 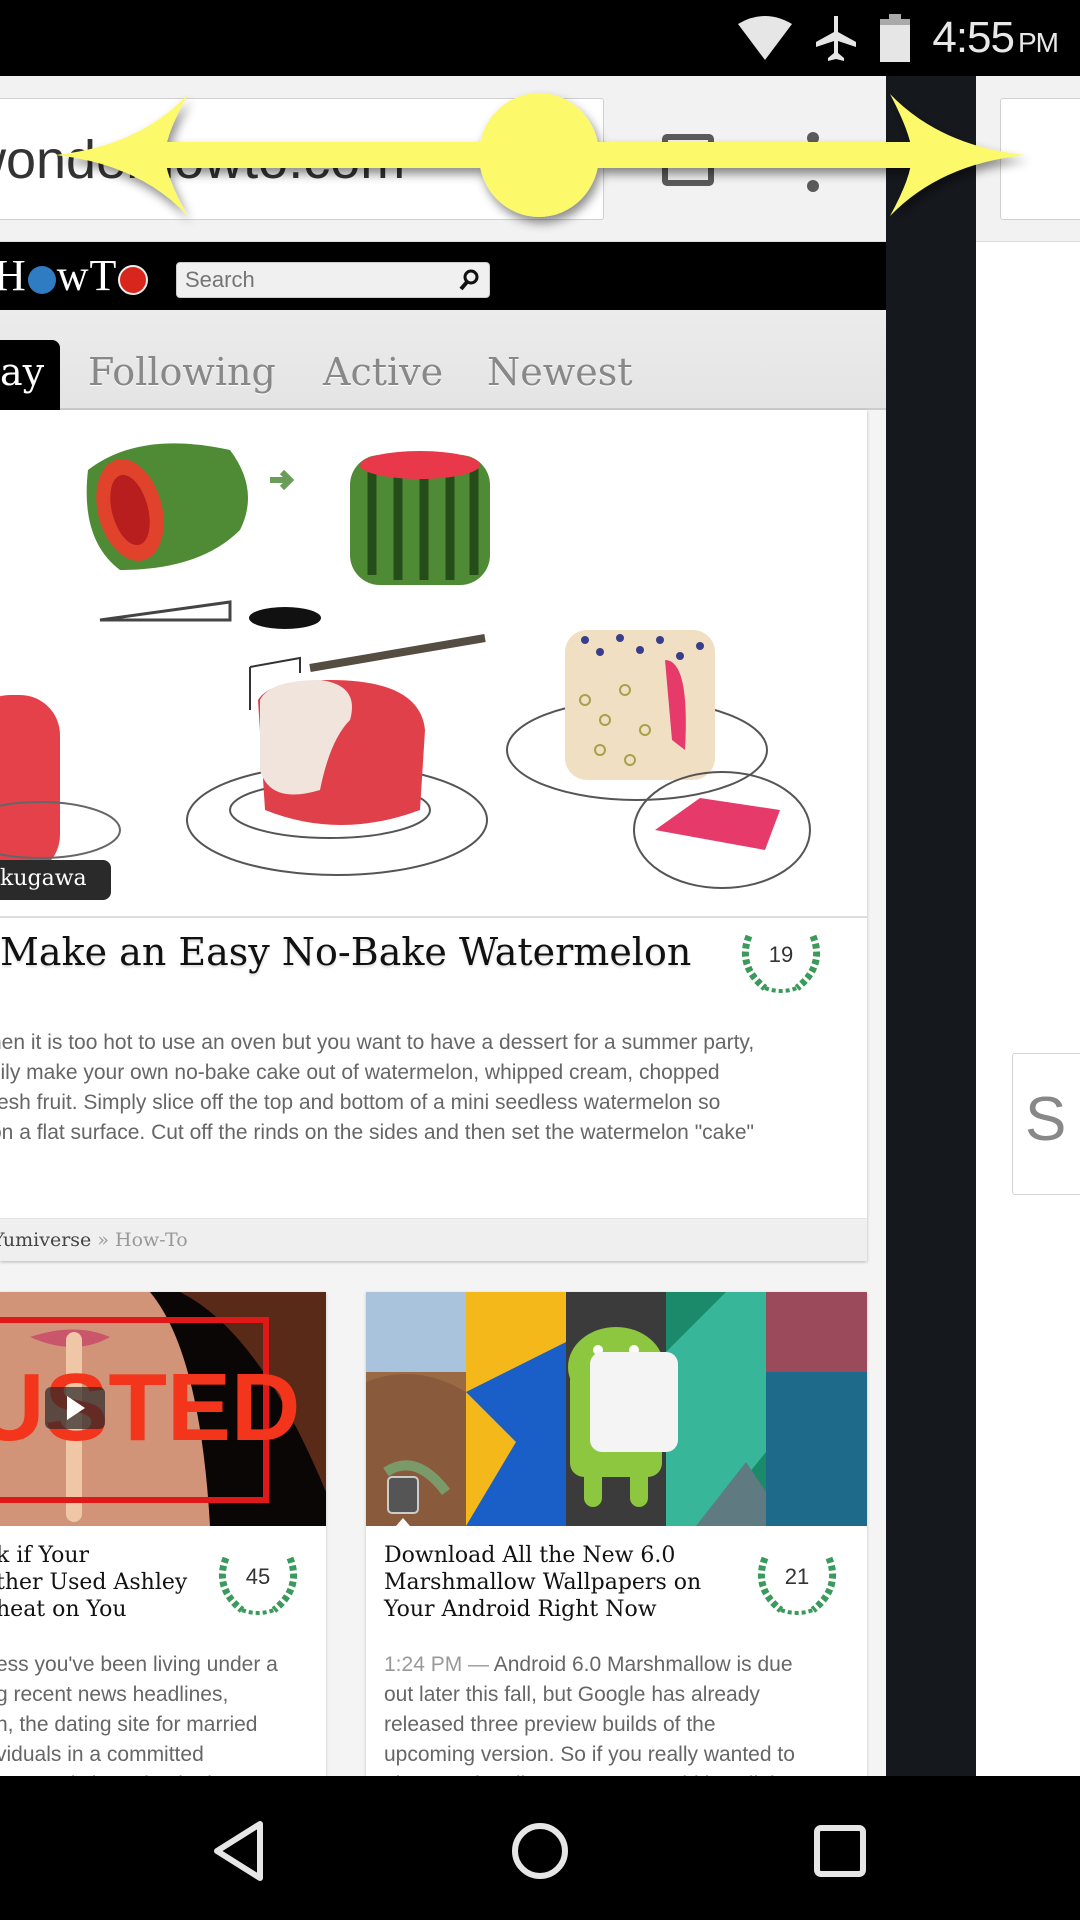 I want to click on next-tab-toolbar, so click(x=1028, y=159).